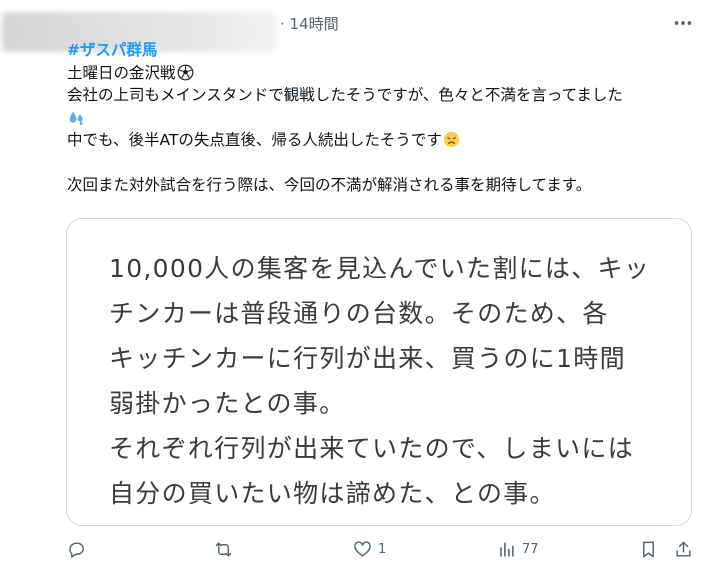 The width and height of the screenshot is (702, 571). I want to click on retweet-icon, so click(223, 549).